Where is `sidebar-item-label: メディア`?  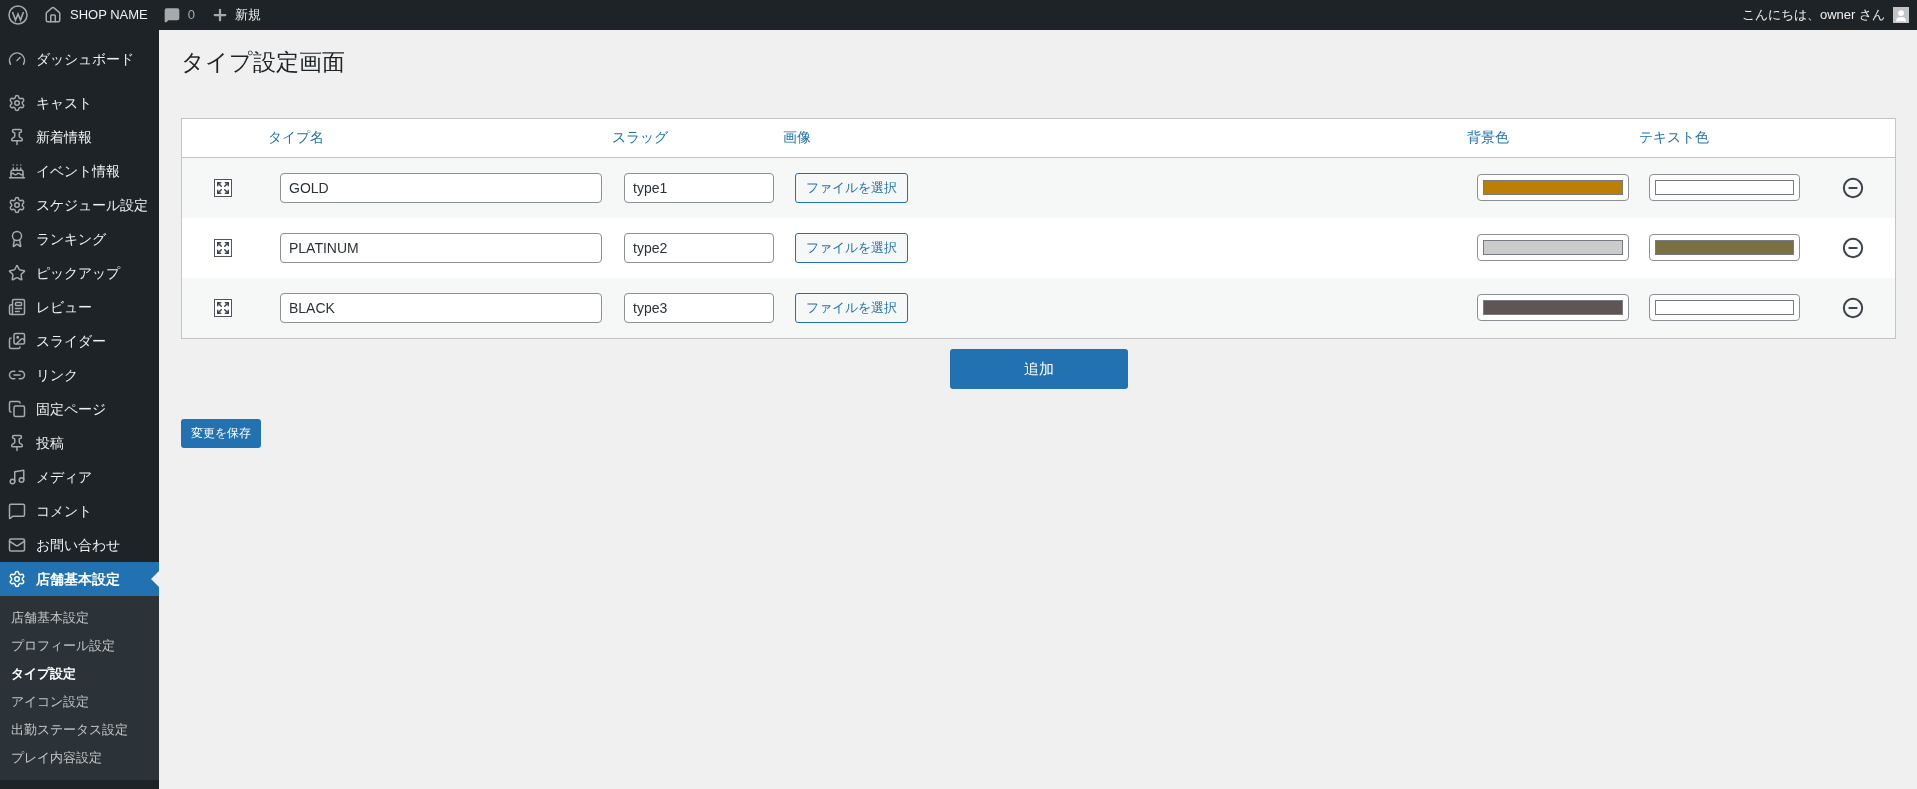 sidebar-item-label: メディア is located at coordinates (64, 477).